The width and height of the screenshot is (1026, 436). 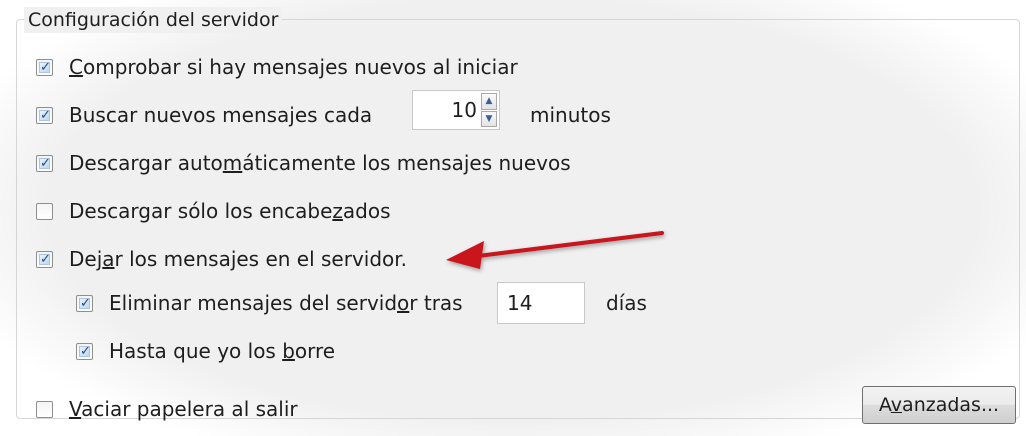 I want to click on red-arrow-icon, so click(x=555, y=250).